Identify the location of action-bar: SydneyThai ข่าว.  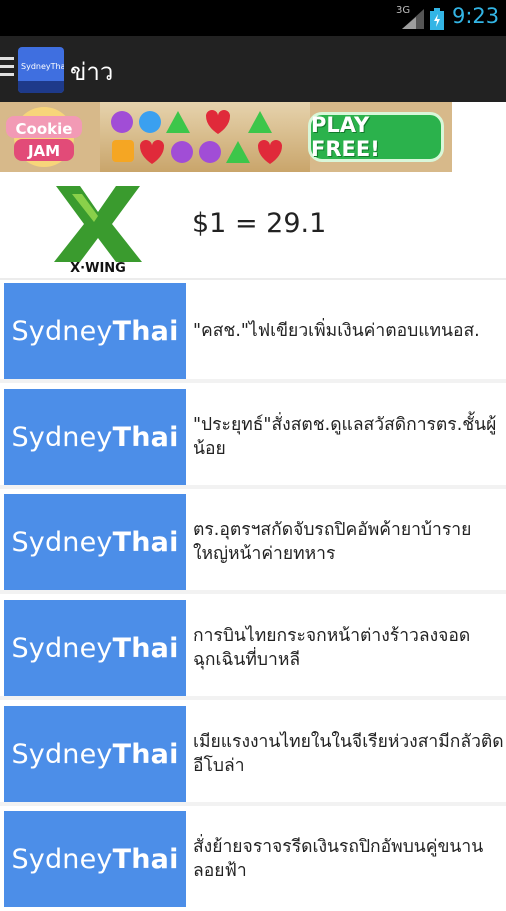
(253, 69).